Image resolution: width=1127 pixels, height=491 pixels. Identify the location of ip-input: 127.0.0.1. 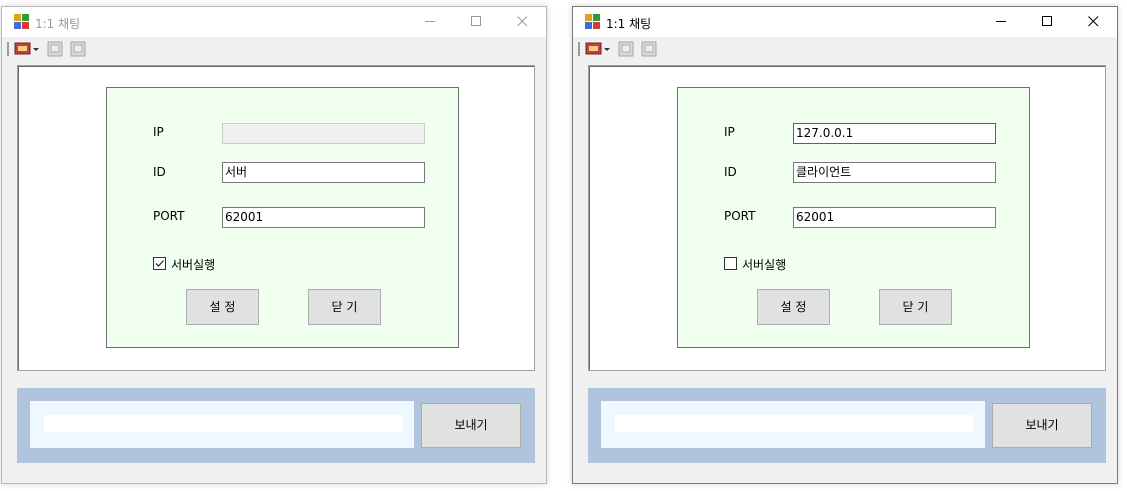
(894, 133).